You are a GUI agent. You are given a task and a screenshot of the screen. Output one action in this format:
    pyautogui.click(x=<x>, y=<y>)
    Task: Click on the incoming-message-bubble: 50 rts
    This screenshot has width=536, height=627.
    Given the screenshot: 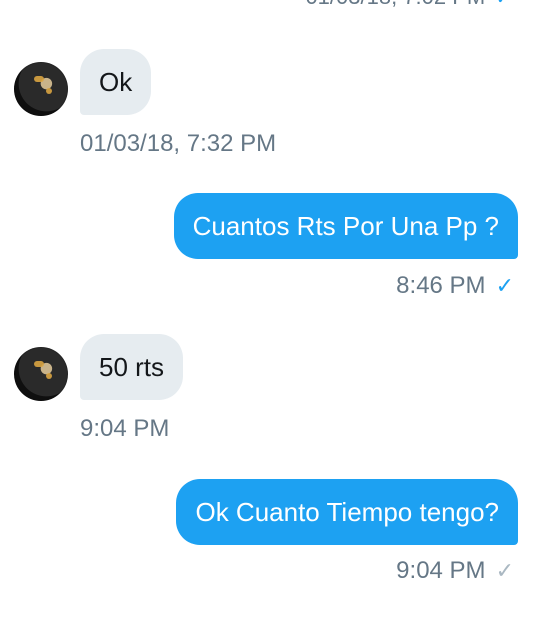 What is the action you would take?
    pyautogui.click(x=132, y=367)
    